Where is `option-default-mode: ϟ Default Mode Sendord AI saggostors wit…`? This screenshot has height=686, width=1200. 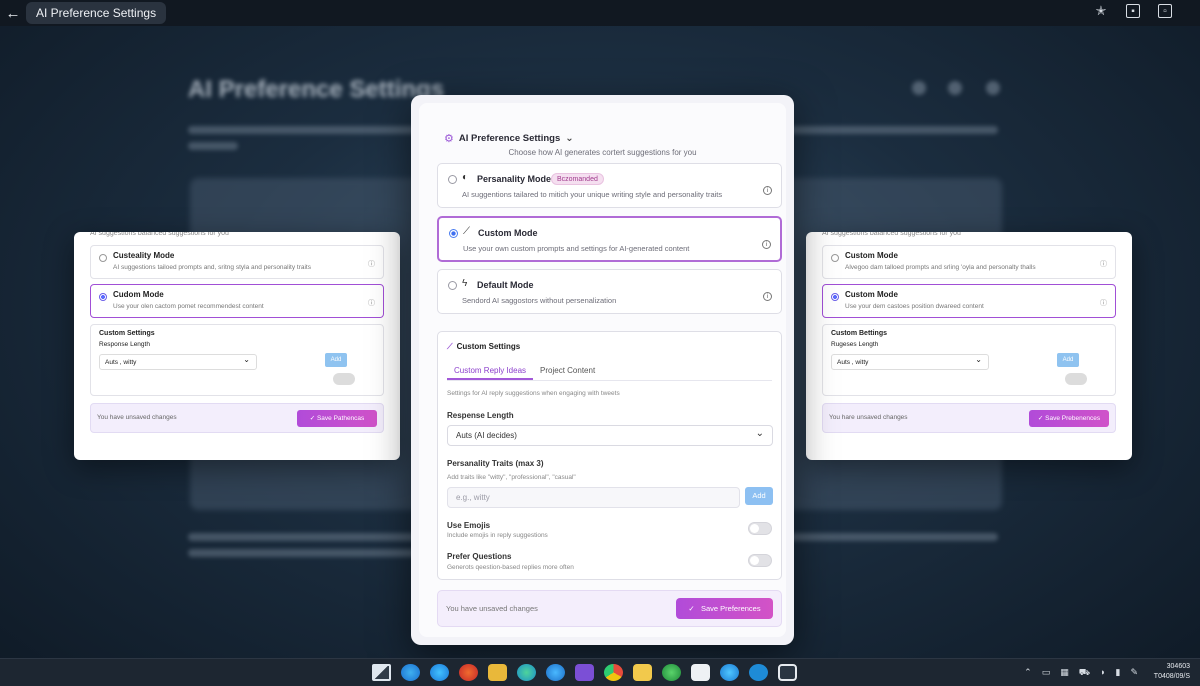
option-default-mode: ϟ Default Mode Sendord AI saggostors wit… is located at coordinates (609, 291).